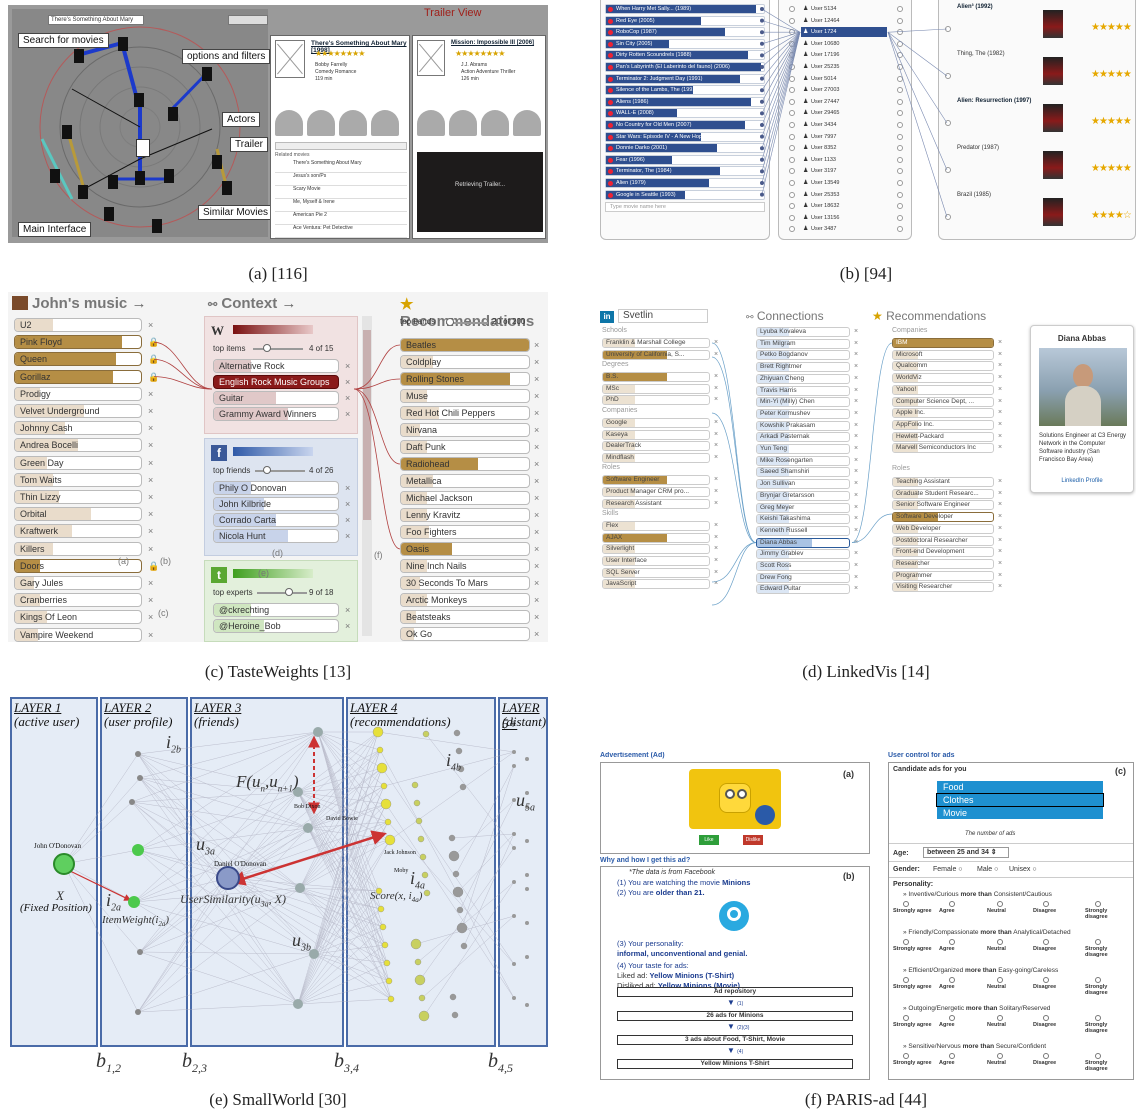 The image size is (1136, 1116). What do you see at coordinates (656, 503) in the screenshot?
I see `attribute-pill: Research Assistant` at bounding box center [656, 503].